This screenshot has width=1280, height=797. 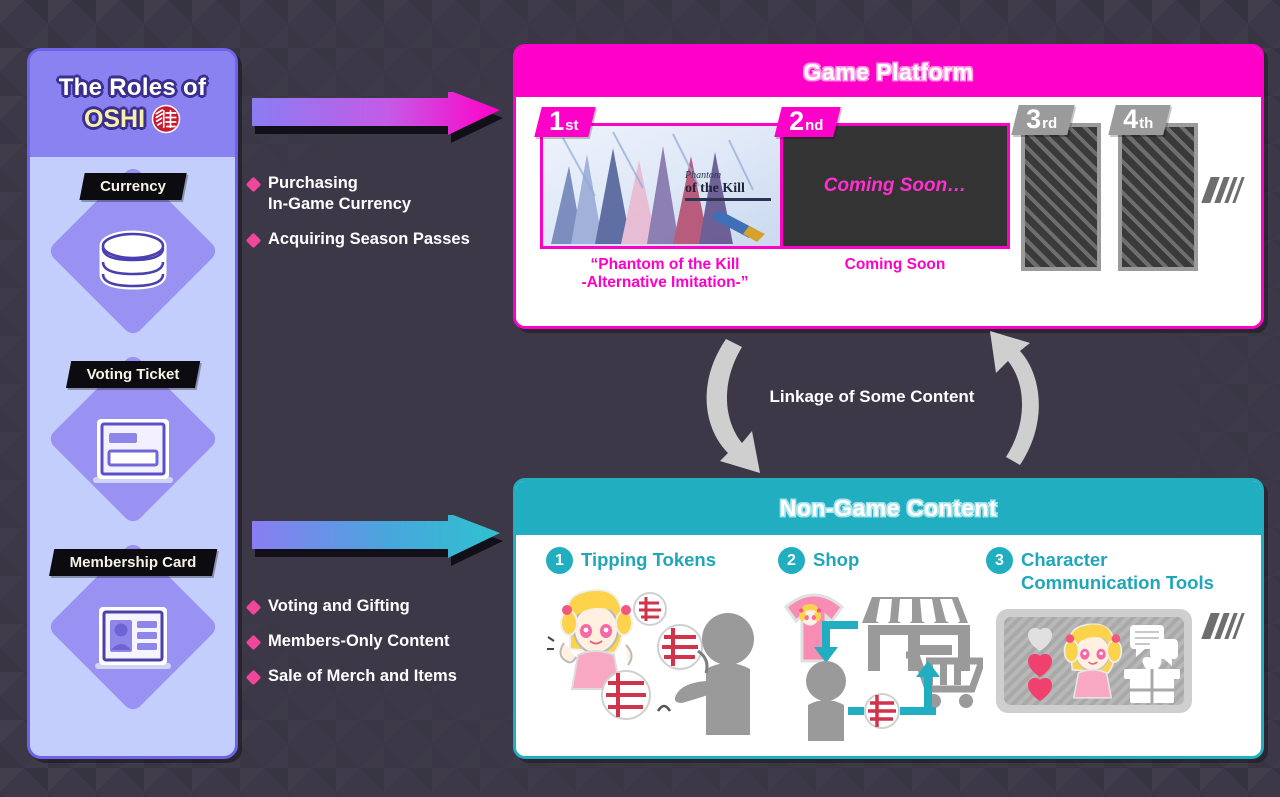 I want to click on bullet-item: Acquiring Season Passes, so click(x=375, y=239).